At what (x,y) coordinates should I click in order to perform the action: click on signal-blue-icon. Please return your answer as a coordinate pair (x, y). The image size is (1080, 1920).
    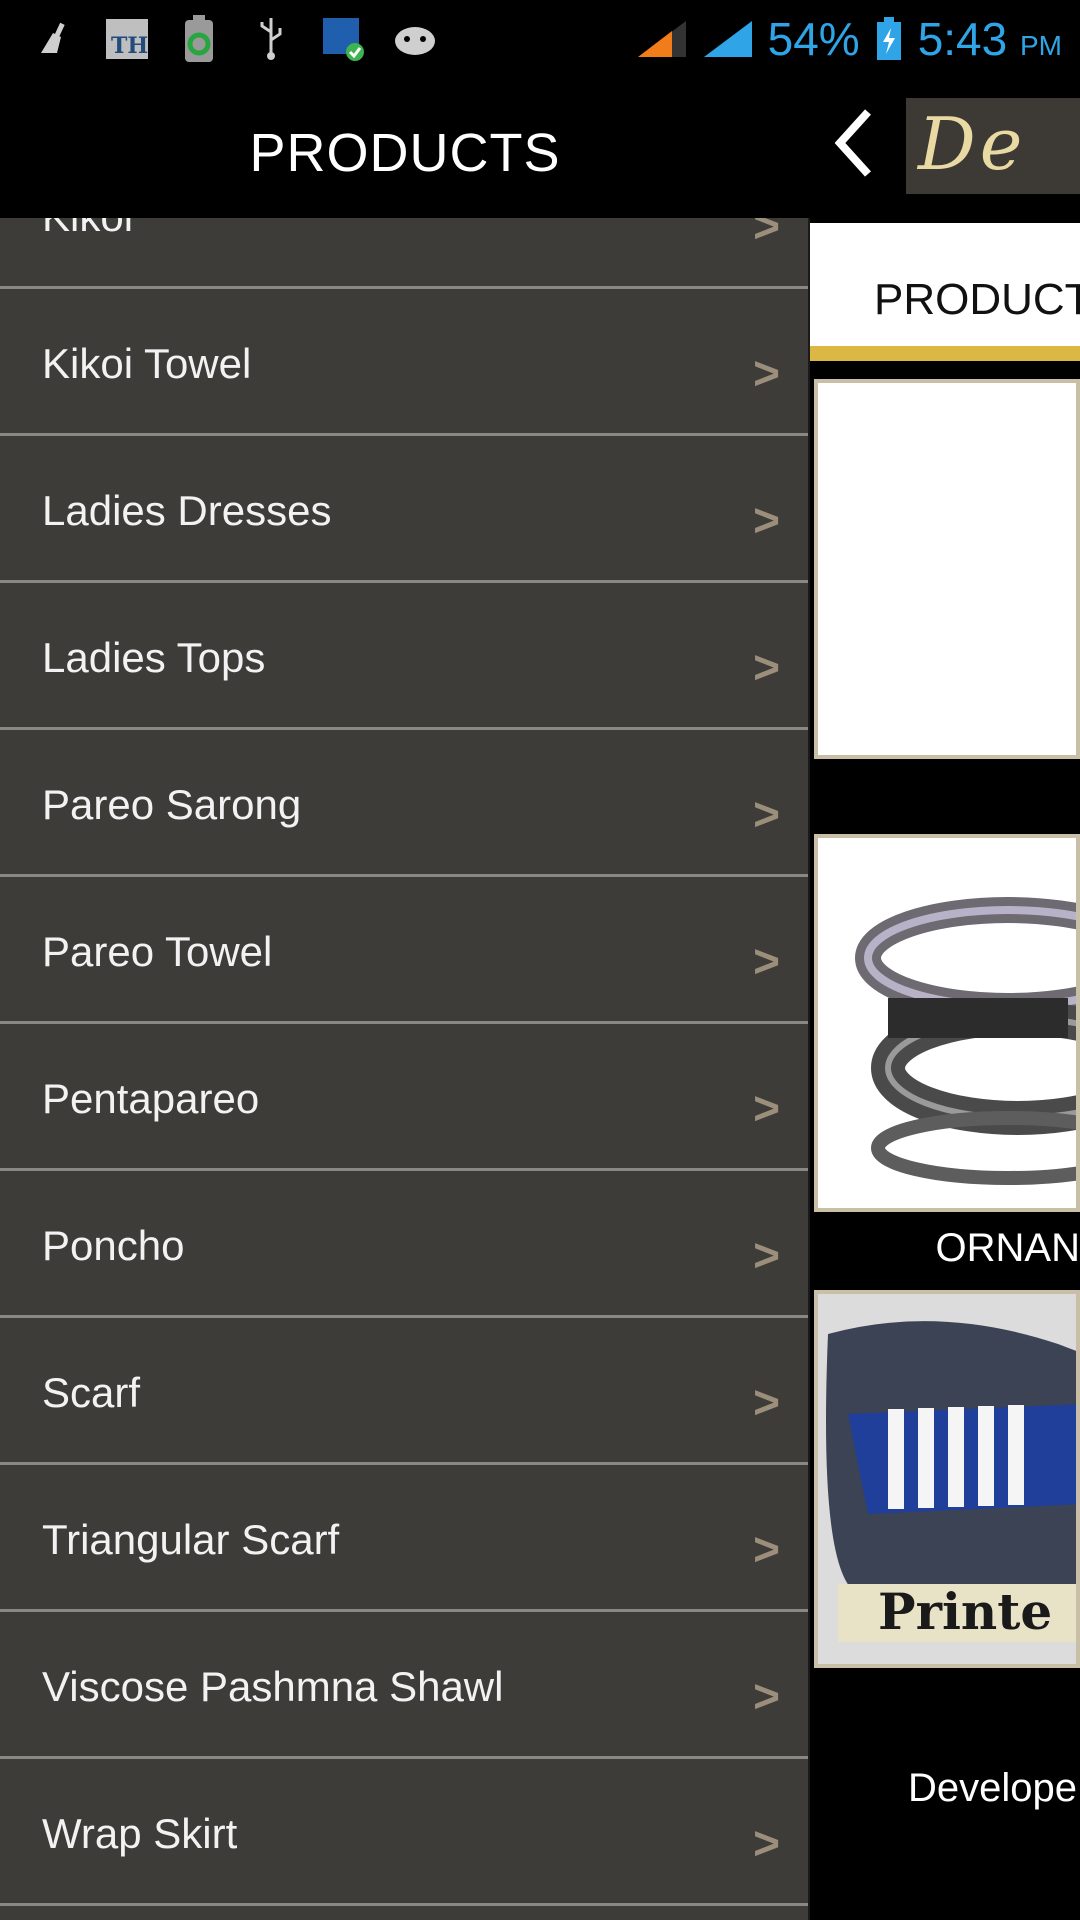
    Looking at the image, I should click on (727, 39).